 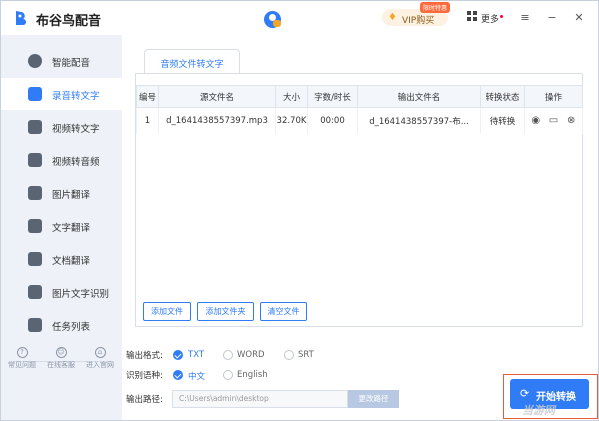 I want to click on sidebar-item-smart-dubbing: 智能配音, so click(x=61, y=61).